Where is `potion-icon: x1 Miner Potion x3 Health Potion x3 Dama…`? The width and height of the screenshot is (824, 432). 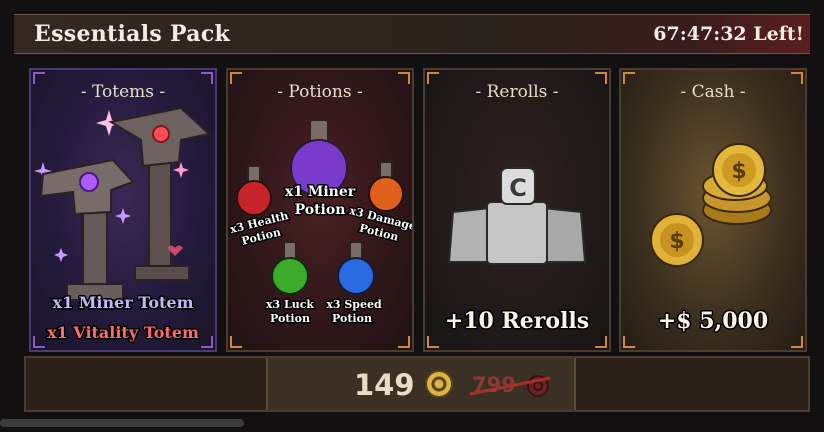 potion-icon: x1 Miner Potion x3 Health Potion x3 Dama… is located at coordinates (320, 223).